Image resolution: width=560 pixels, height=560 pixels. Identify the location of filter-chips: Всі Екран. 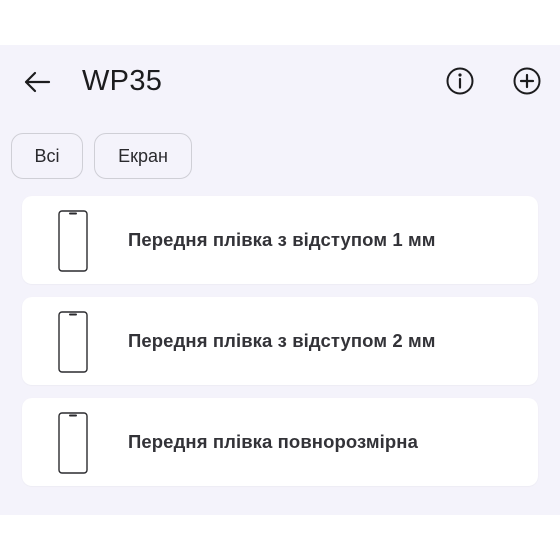
(101, 157).